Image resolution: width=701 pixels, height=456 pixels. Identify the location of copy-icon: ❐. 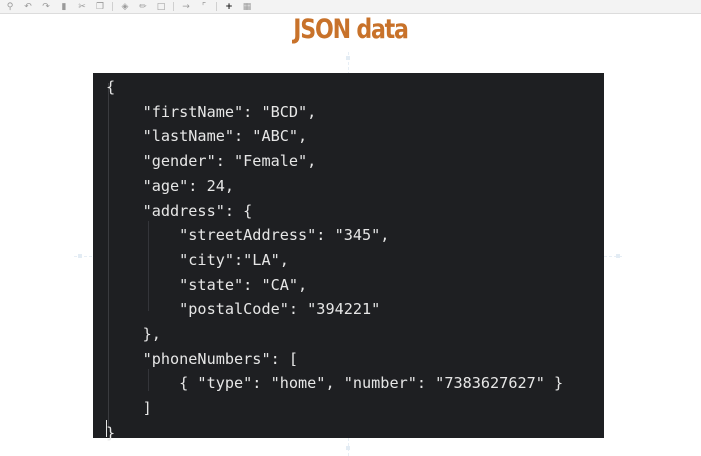
(100, 7).